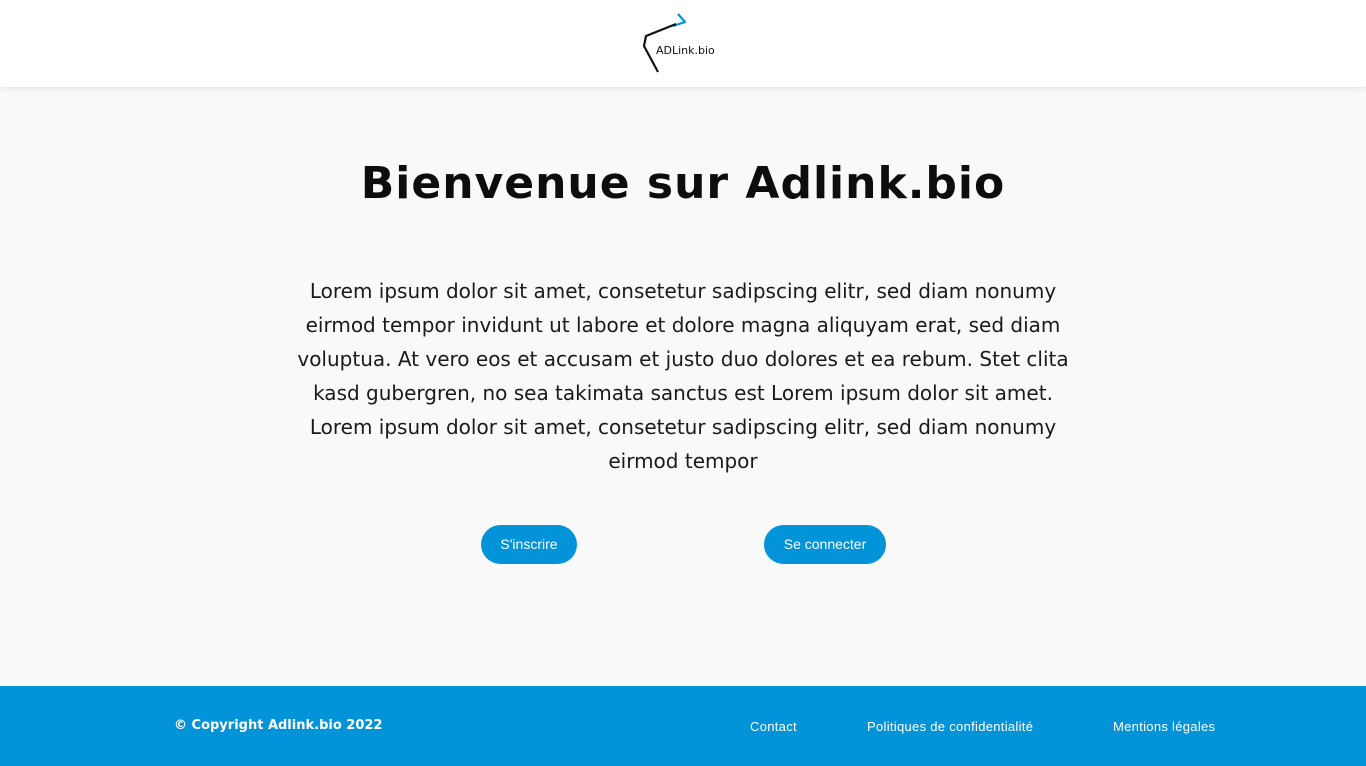 The image size is (1366, 766). What do you see at coordinates (683, 183) in the screenshot?
I see `page-title: Bienvenue sur Adlink.bio` at bounding box center [683, 183].